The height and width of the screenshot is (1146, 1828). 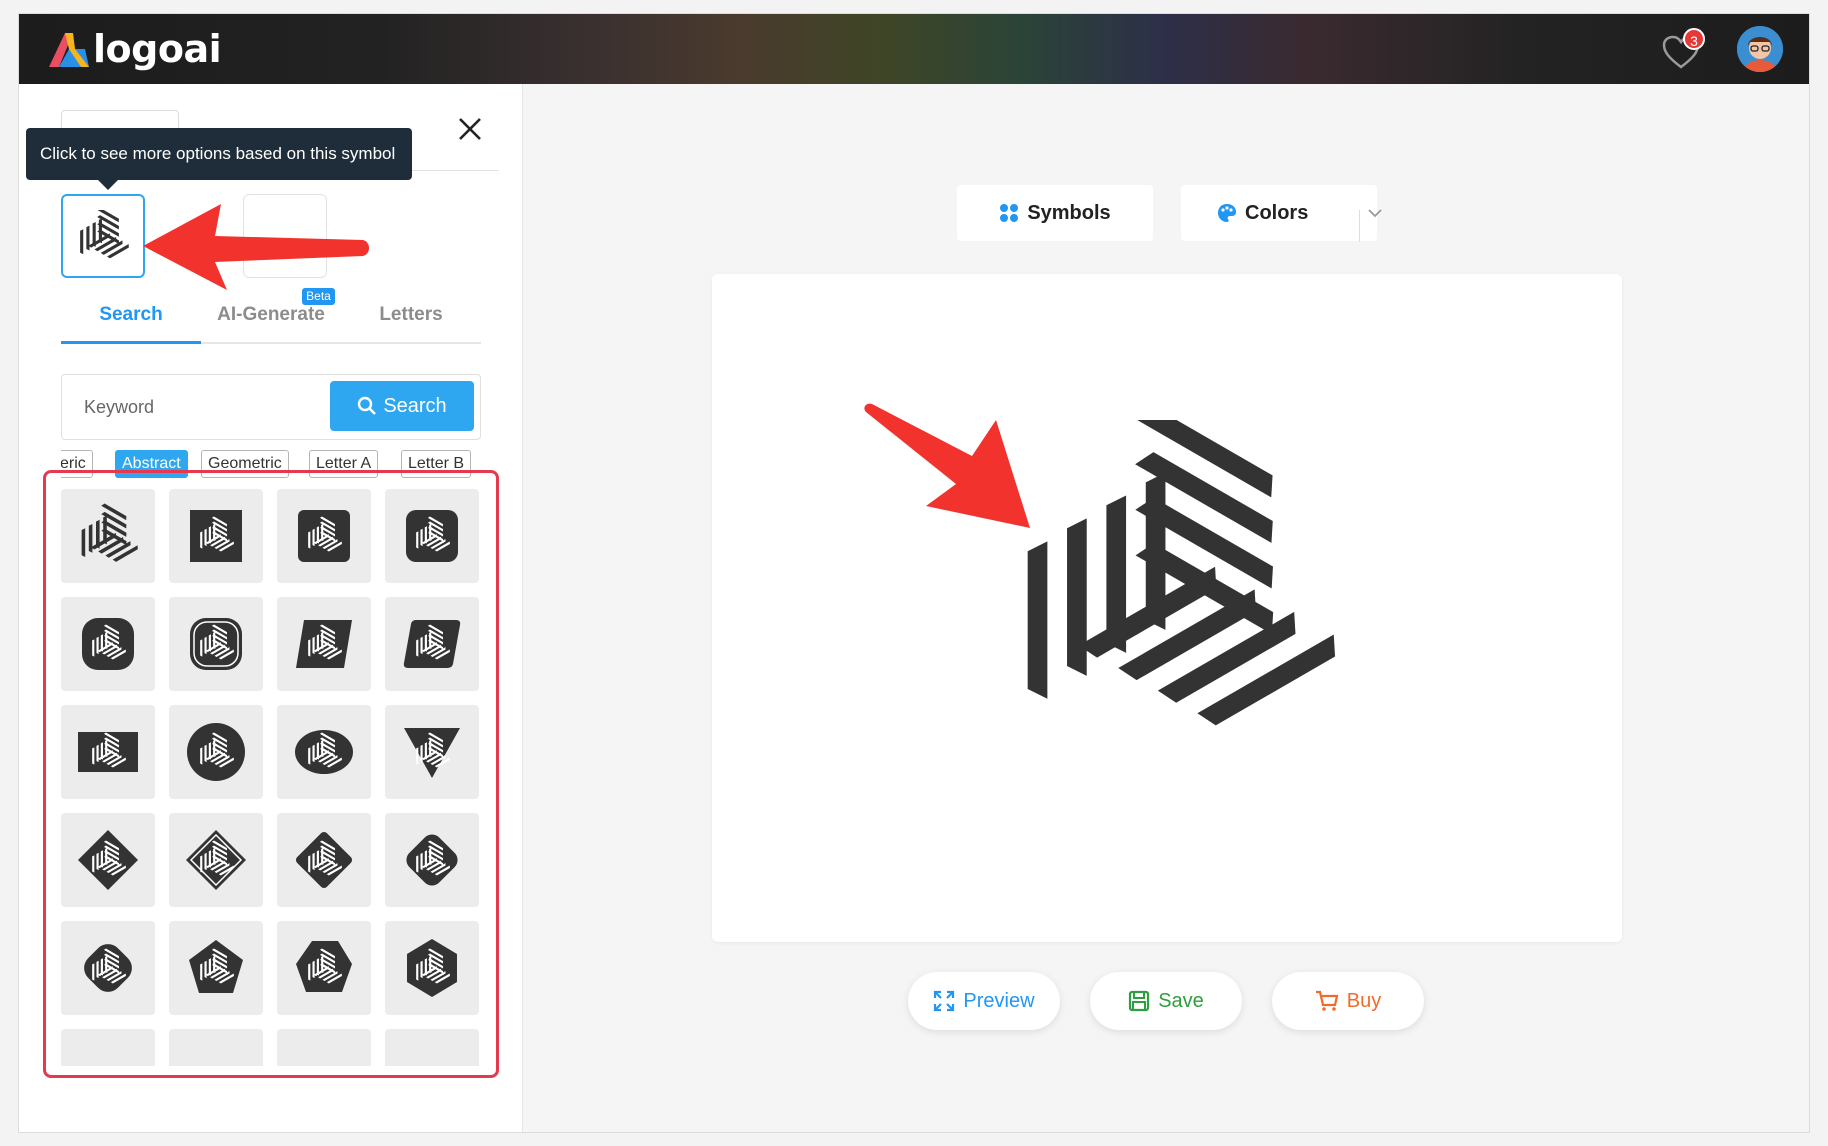 I want to click on save-button: Save, so click(x=1166, y=1001).